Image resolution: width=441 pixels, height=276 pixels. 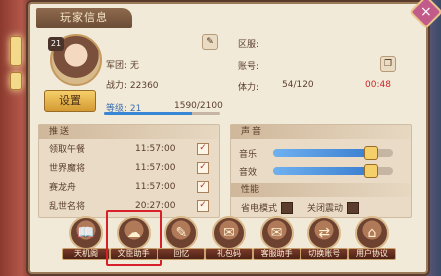 I want to click on stamina-label: 体力:, so click(x=249, y=88).